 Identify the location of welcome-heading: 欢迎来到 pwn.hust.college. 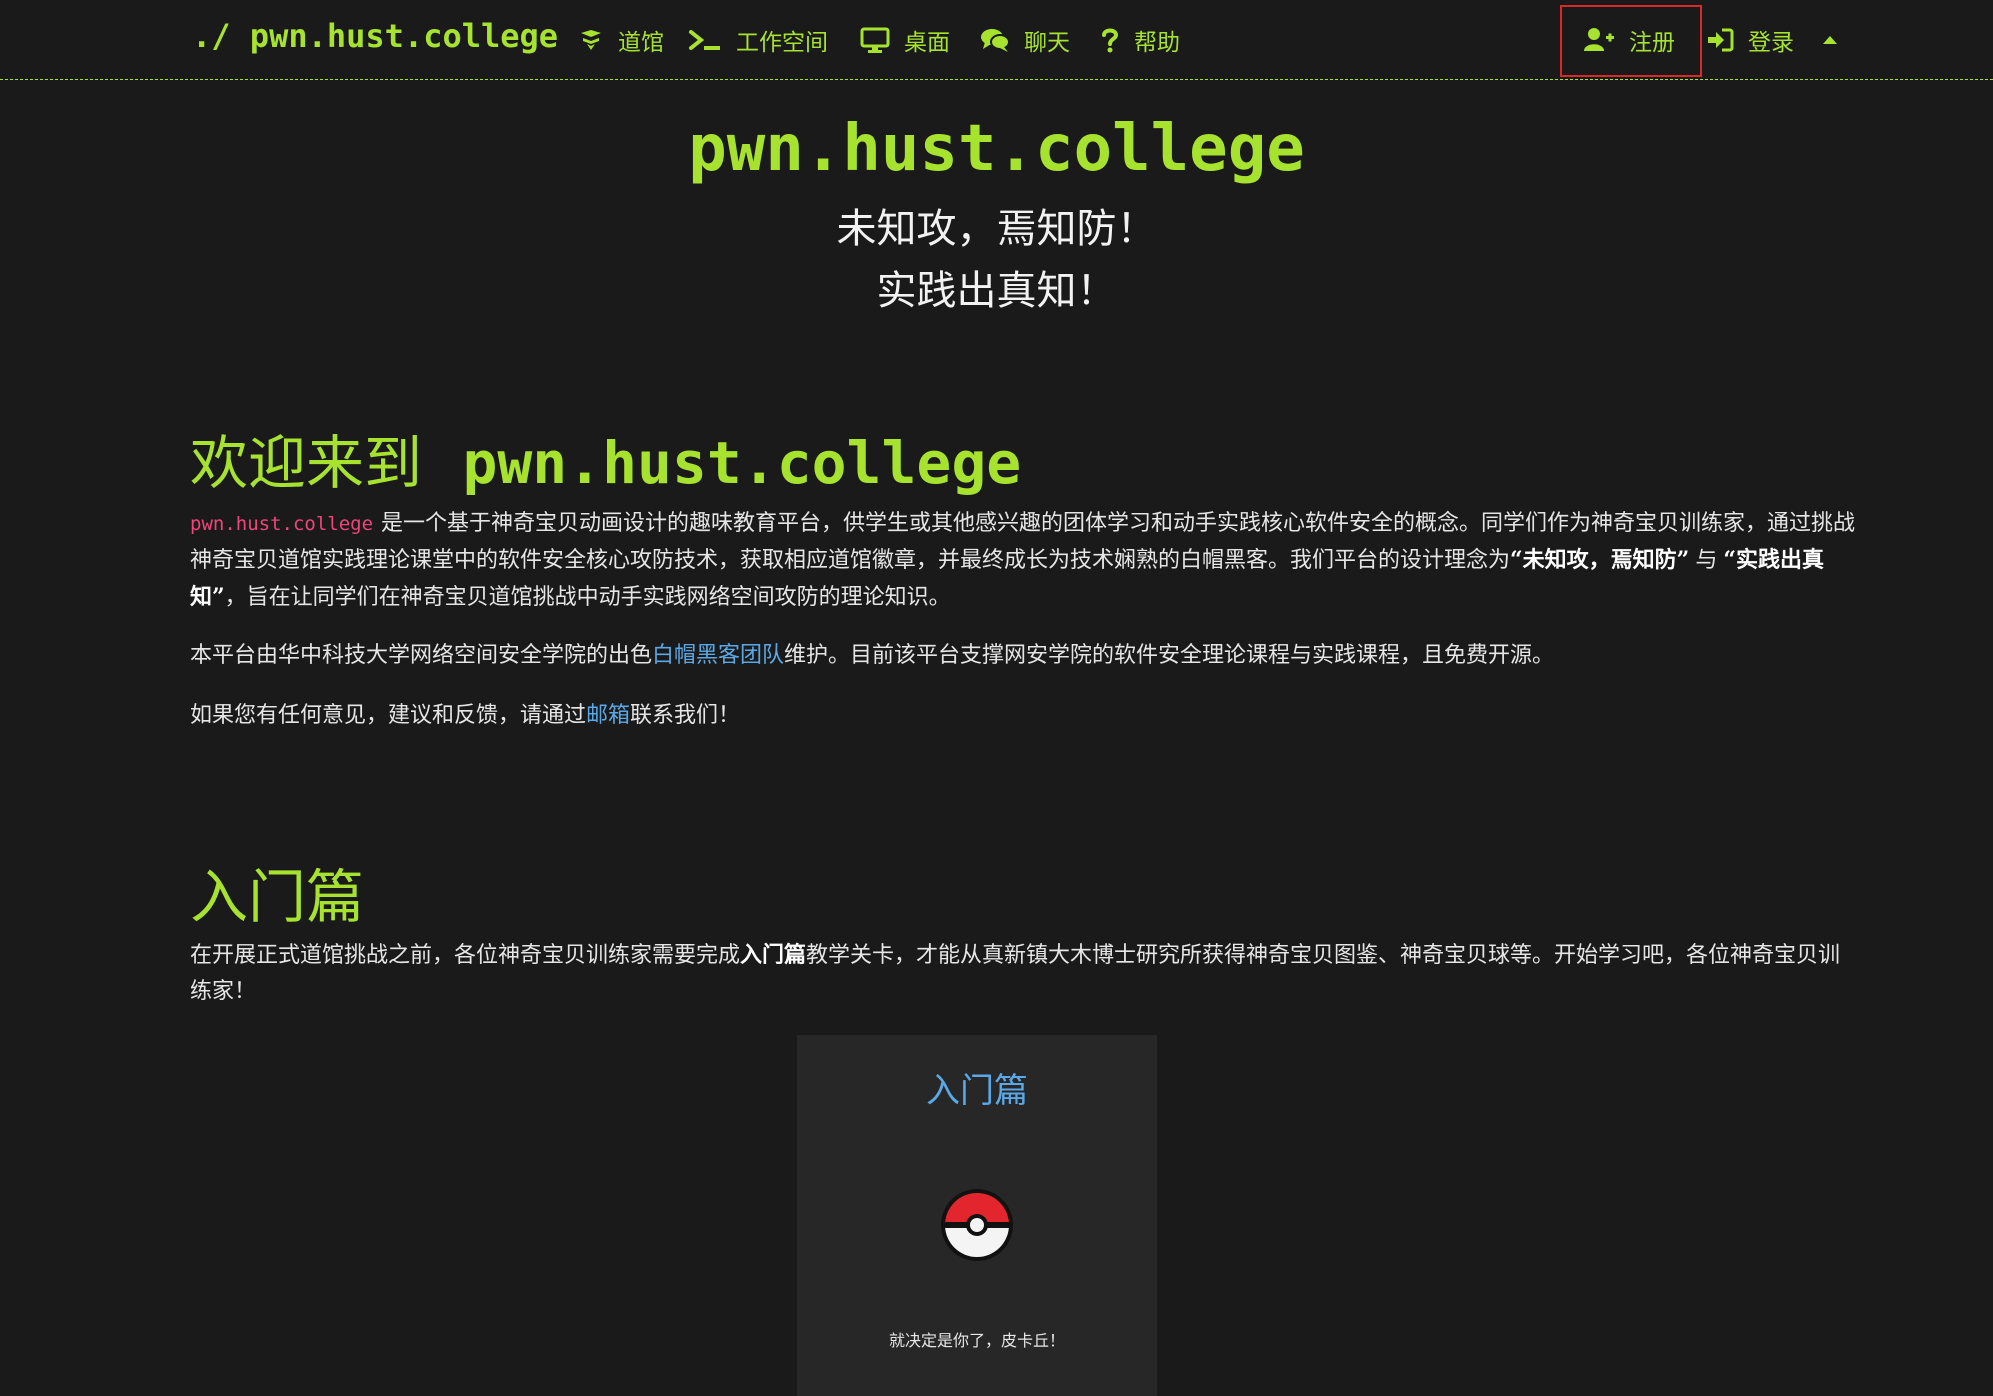
(605, 458).